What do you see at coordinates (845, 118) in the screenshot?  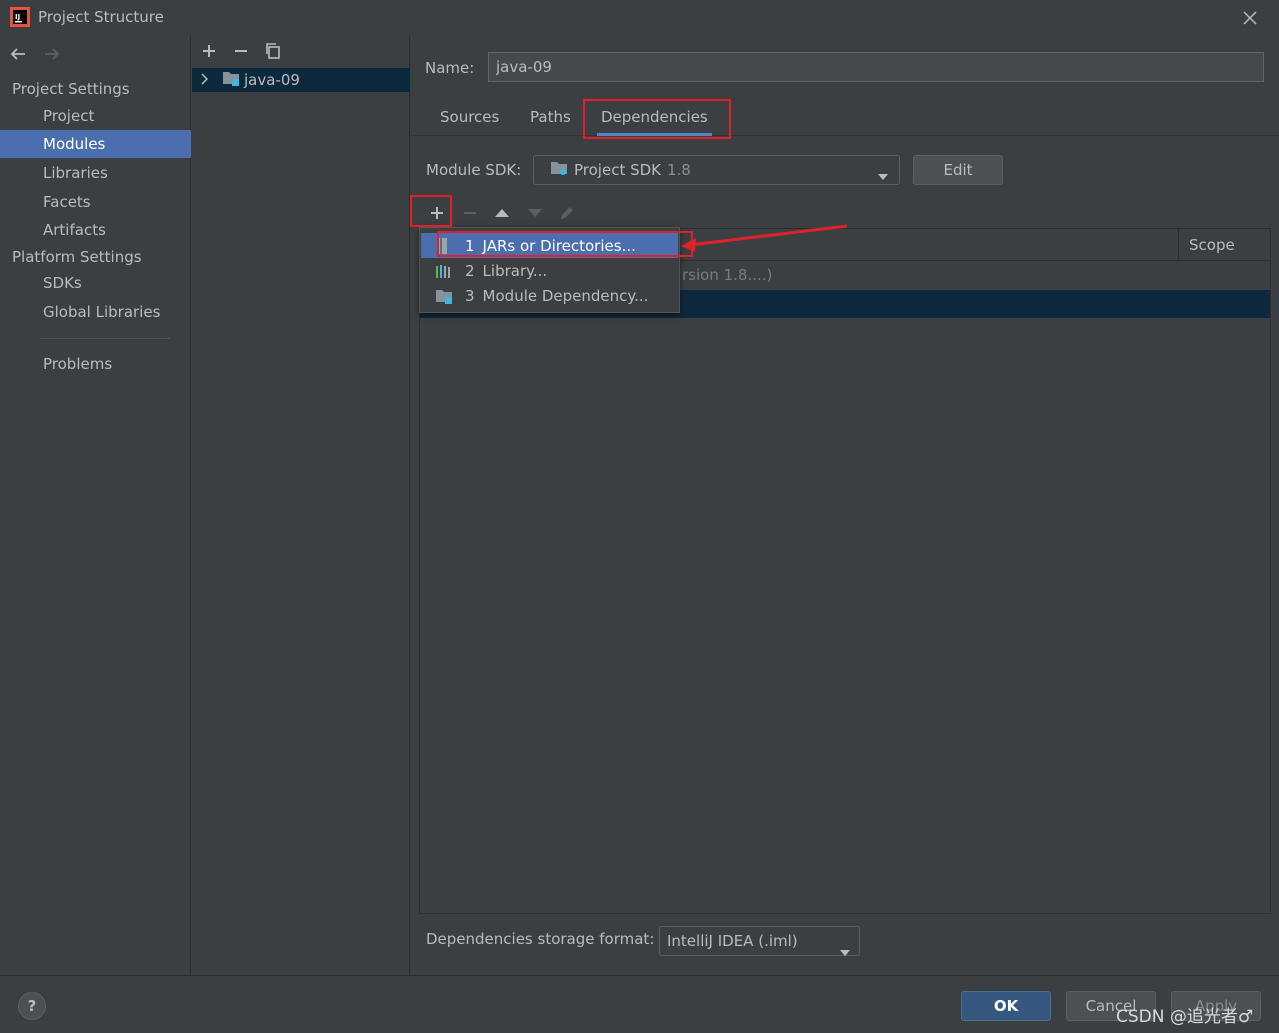 I see `module-tabs: Sources Paths Dependencies` at bounding box center [845, 118].